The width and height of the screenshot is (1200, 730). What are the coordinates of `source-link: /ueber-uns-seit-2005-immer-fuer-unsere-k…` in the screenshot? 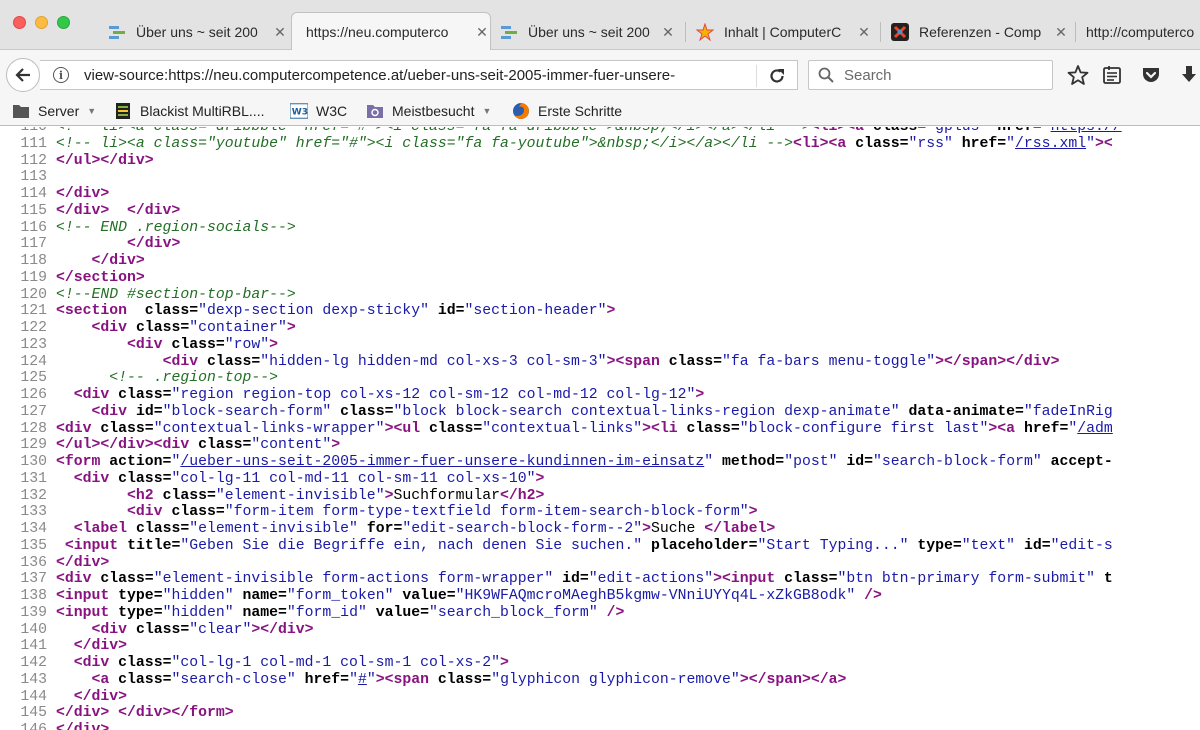 It's located at (442, 462).